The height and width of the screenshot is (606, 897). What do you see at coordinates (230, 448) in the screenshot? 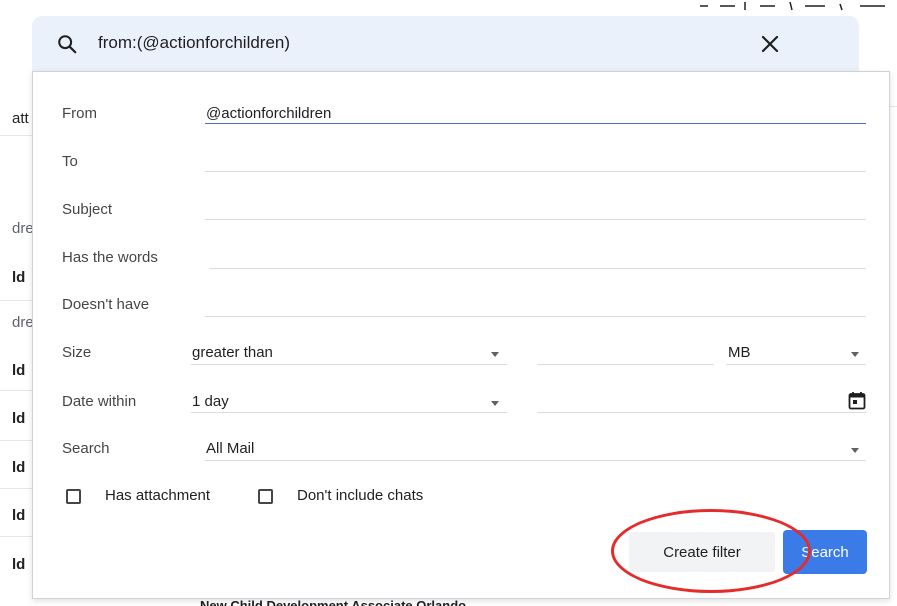
I see `search-scope-select: All Mail` at bounding box center [230, 448].